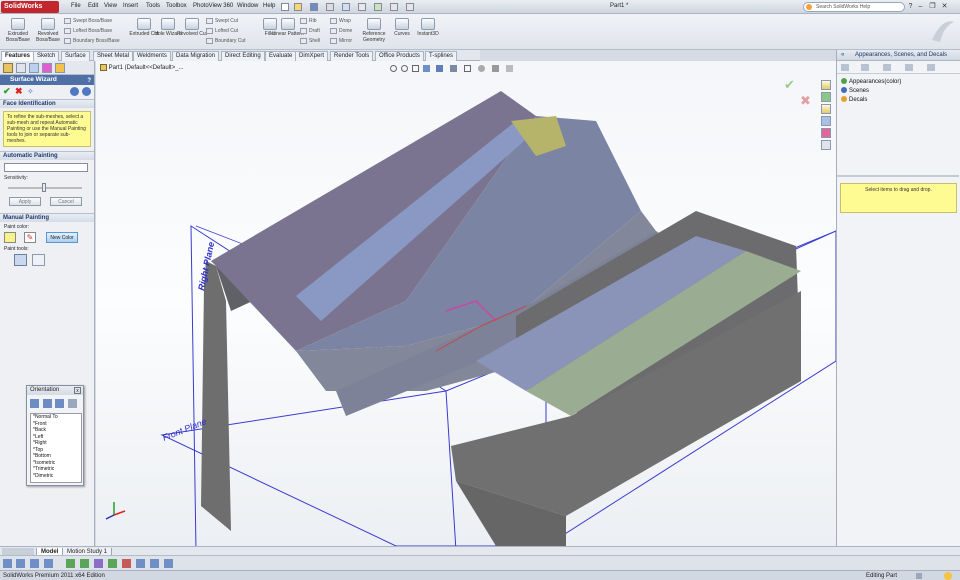 This screenshot has height=580, width=960. Describe the element at coordinates (192, 27) in the screenshot. I see `revolved-cut-button: Revolved Cut` at that location.